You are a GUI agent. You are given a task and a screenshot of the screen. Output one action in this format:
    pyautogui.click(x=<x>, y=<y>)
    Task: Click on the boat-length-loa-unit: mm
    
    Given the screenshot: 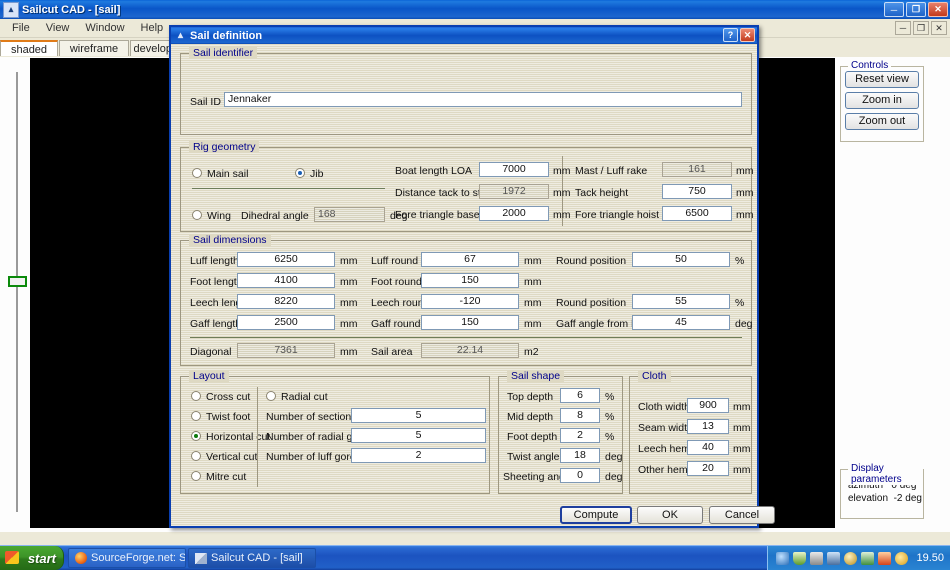 What is the action you would take?
    pyautogui.click(x=562, y=171)
    